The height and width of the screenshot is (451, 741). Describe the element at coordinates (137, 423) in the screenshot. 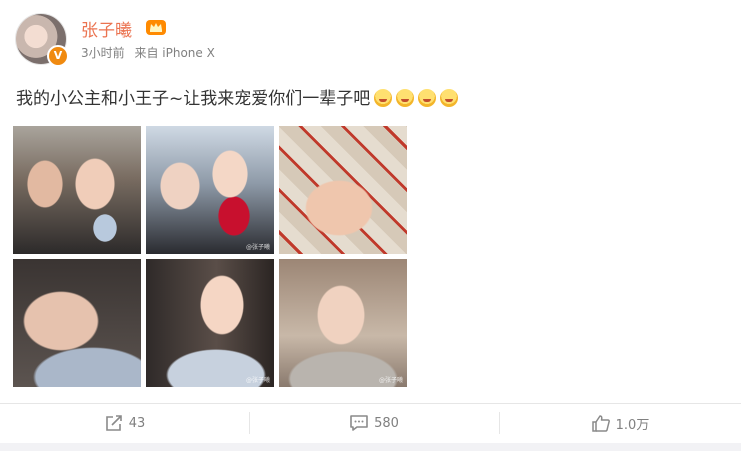

I see `repost-count: 43` at that location.